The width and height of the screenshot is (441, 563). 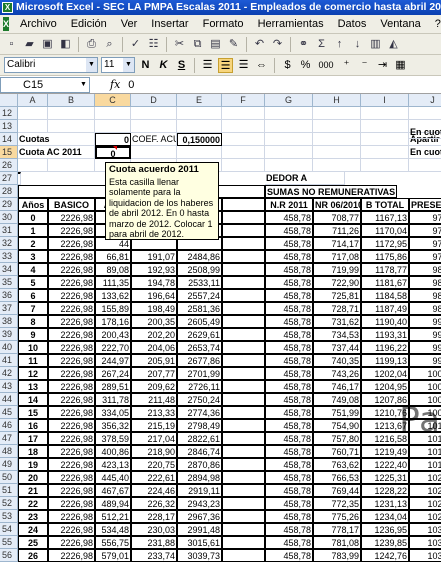 I want to click on menu-archivo: Archivo, so click(x=38, y=24).